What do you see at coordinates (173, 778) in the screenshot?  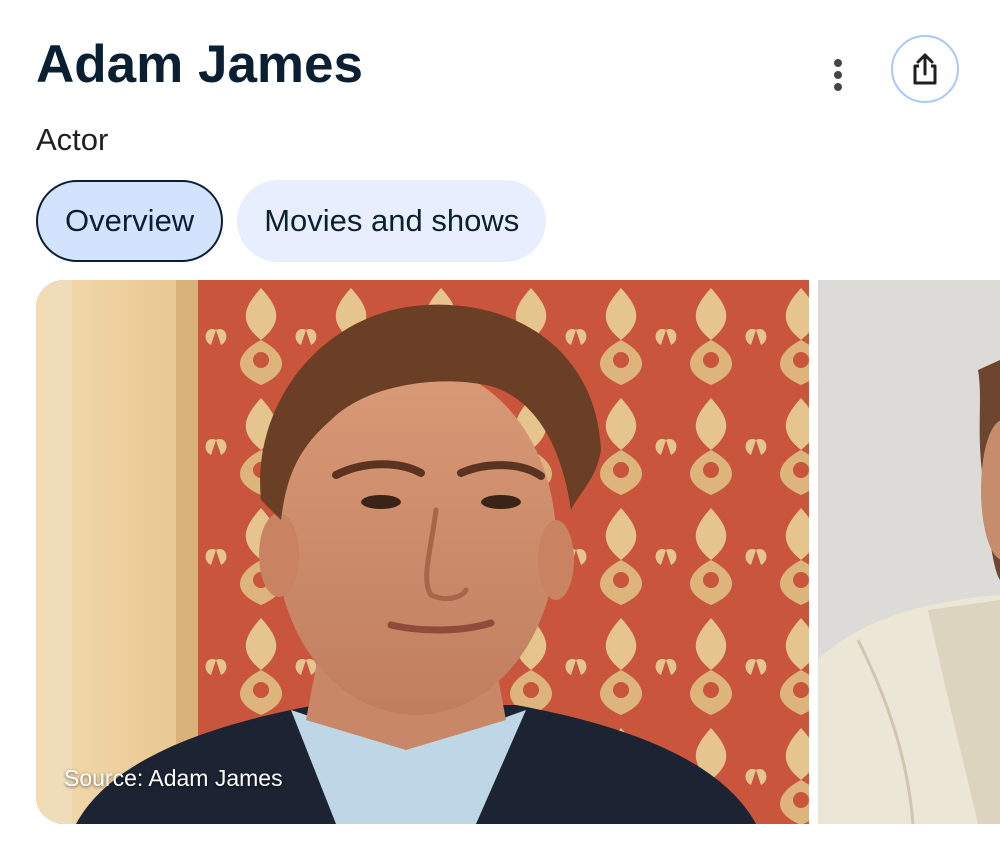 I see `image-source-caption: Source: Adam James` at bounding box center [173, 778].